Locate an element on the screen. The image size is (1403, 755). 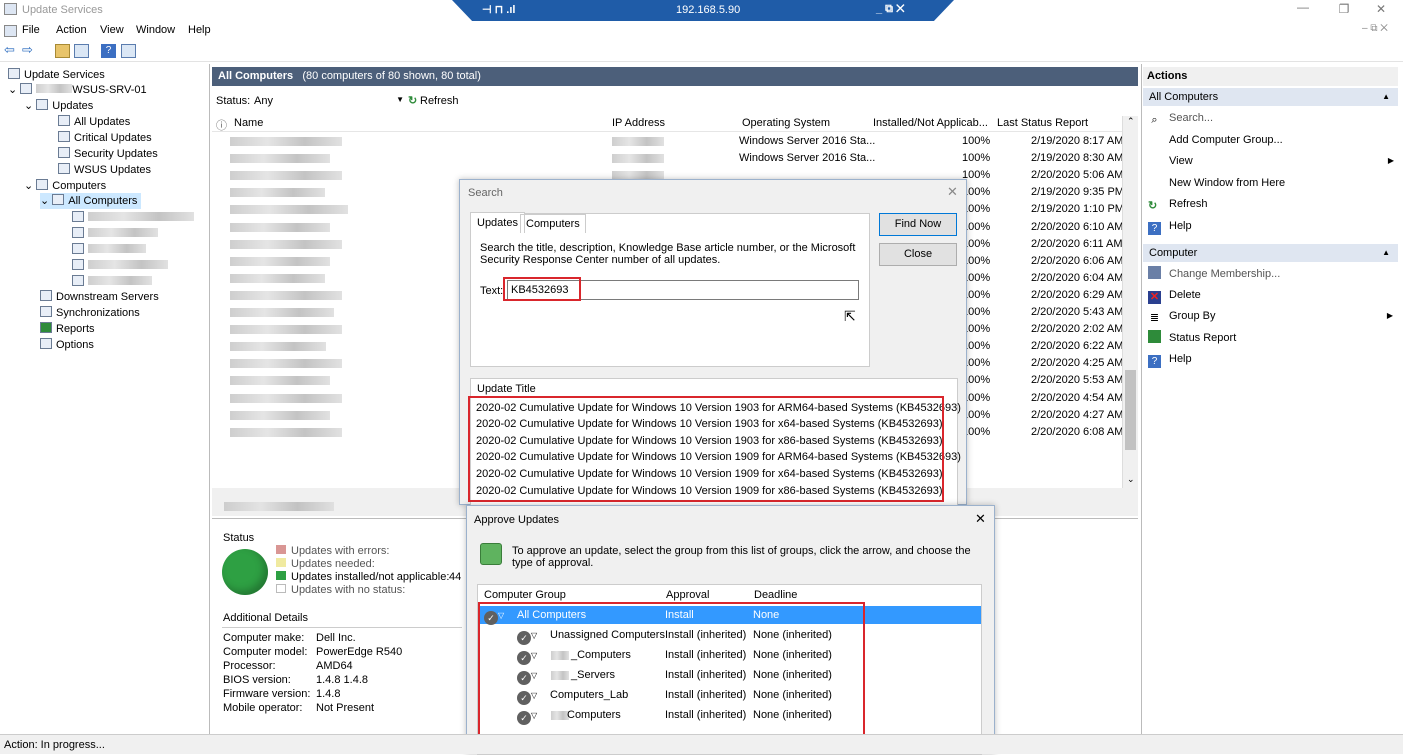
detail-value: Not Present is located at coordinates (345, 708).